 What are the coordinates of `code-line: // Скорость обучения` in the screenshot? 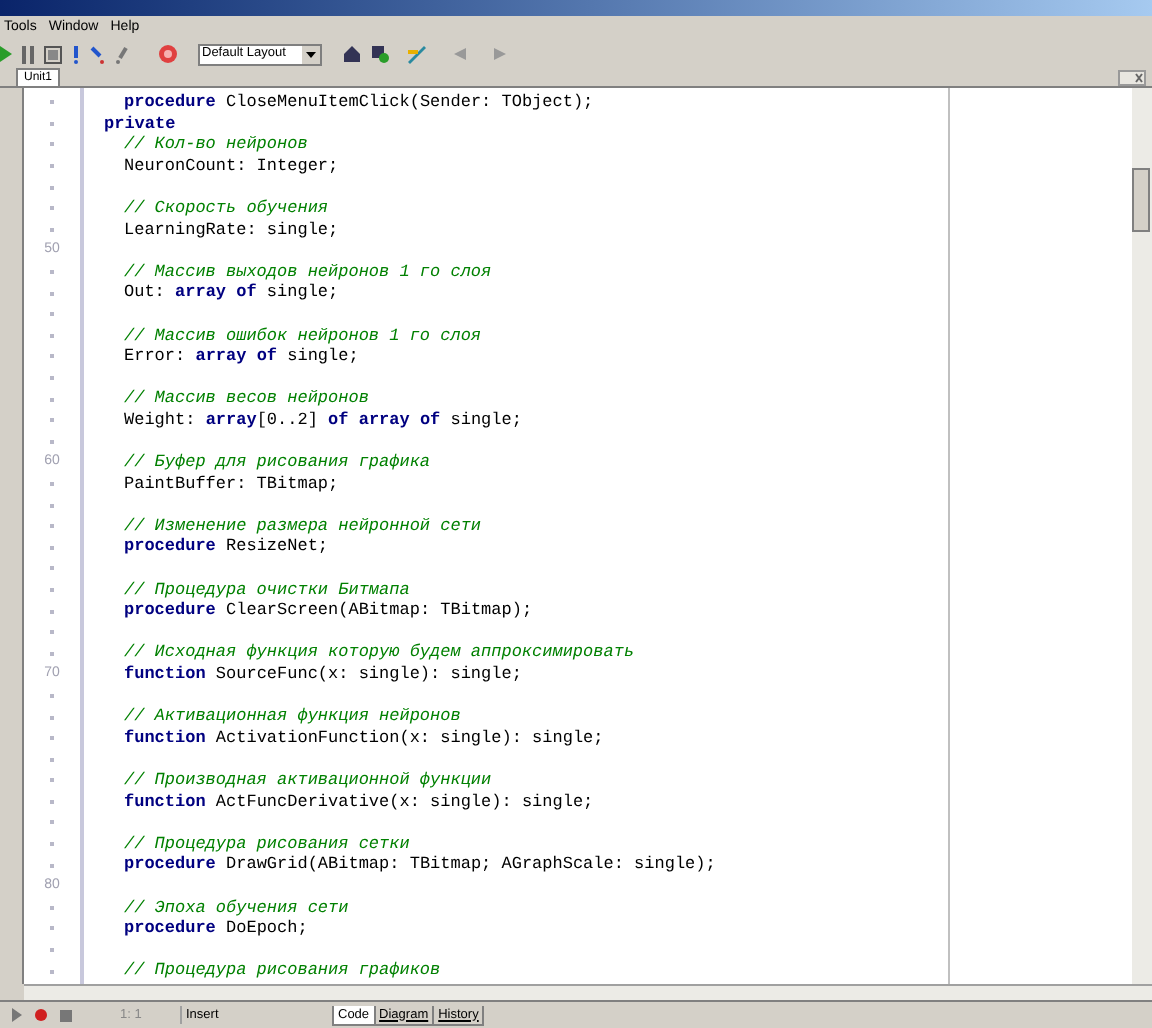 It's located at (226, 207).